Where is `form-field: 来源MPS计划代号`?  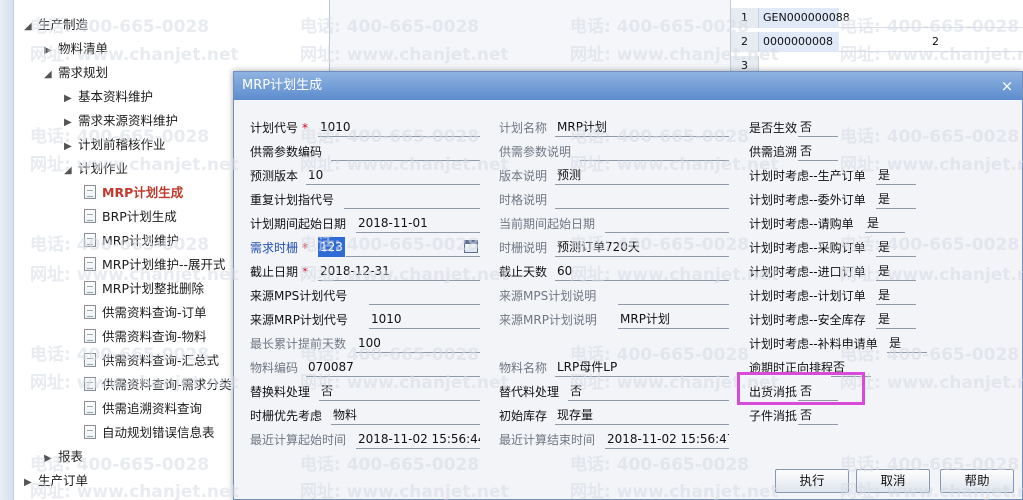 form-field: 来源MPS计划代号 is located at coordinates (372, 296).